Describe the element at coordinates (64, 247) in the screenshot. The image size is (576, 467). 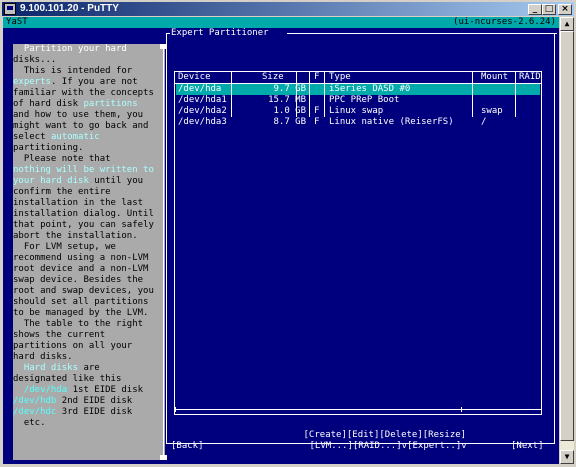
I see `help-line: For LVM setup, we` at that location.